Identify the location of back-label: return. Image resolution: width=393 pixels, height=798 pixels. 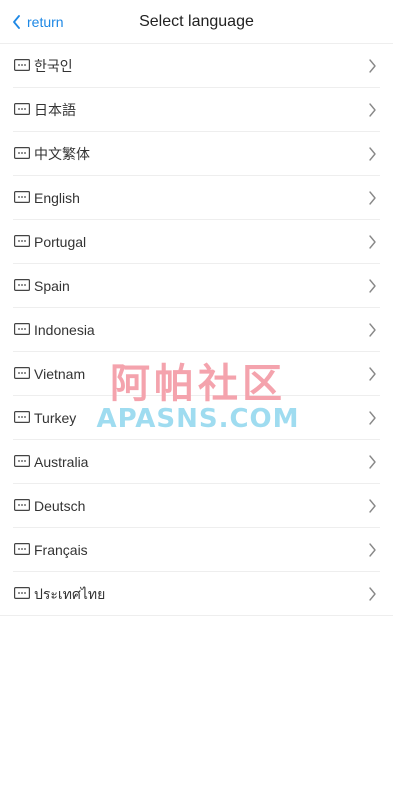
(45, 22).